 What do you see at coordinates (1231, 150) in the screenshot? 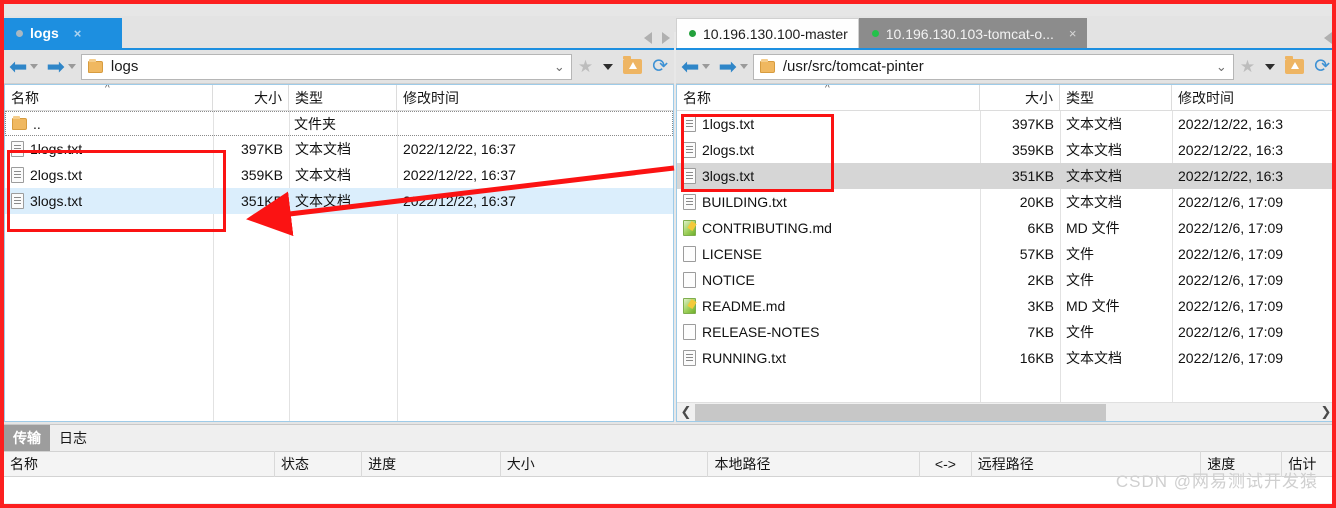
I see `cell-mtime: 2022/12/22, 16:3` at bounding box center [1231, 150].